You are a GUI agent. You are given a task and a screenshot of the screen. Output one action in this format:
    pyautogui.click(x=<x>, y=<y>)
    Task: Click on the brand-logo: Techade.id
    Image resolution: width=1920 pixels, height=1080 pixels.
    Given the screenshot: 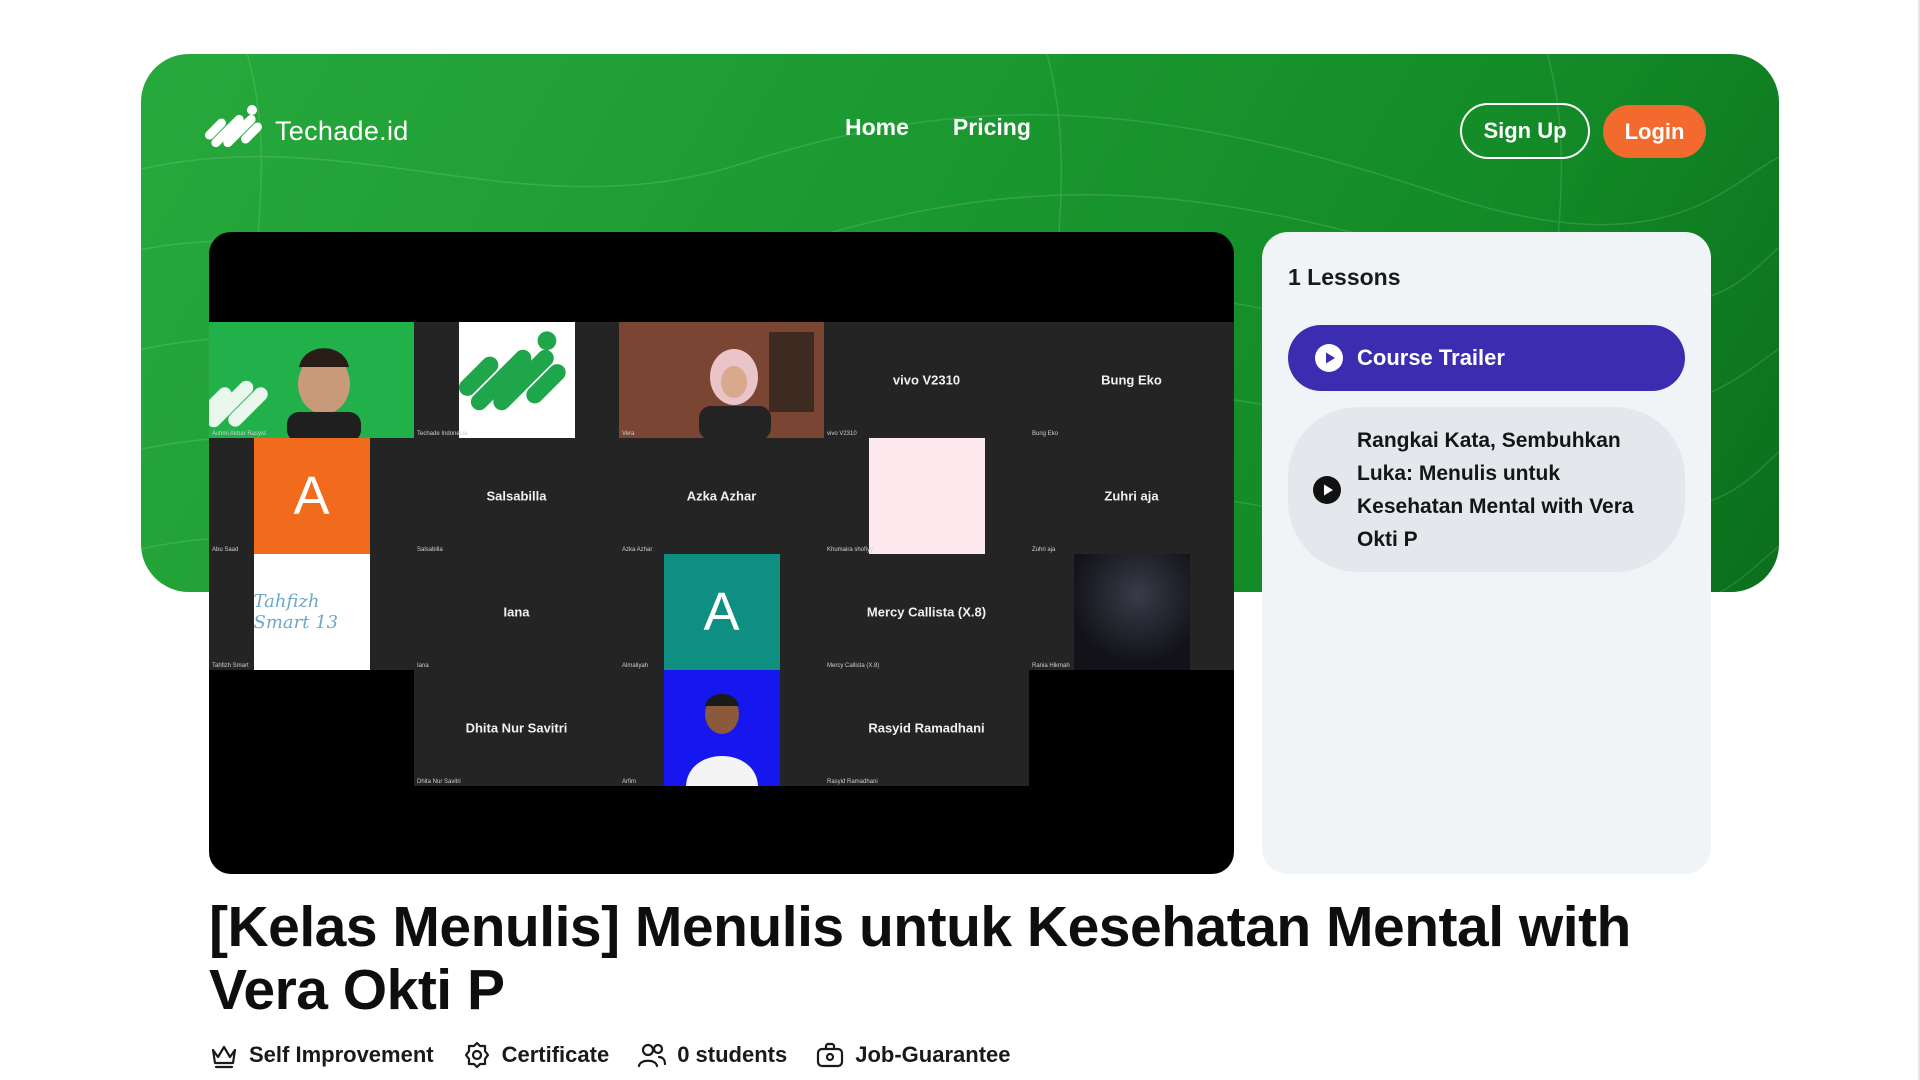 What is the action you would take?
    pyautogui.click(x=307, y=131)
    